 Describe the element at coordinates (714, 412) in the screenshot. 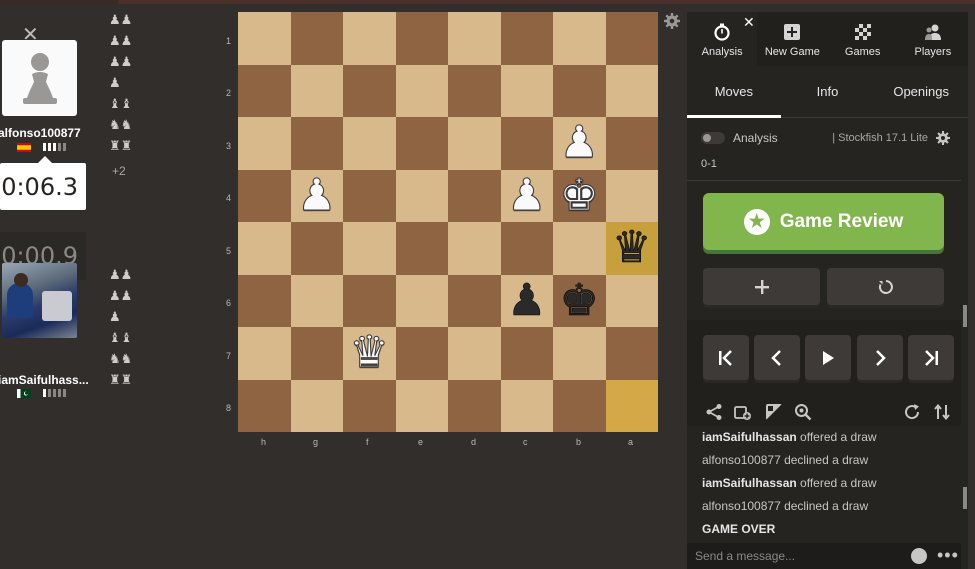

I see `share-icon` at that location.